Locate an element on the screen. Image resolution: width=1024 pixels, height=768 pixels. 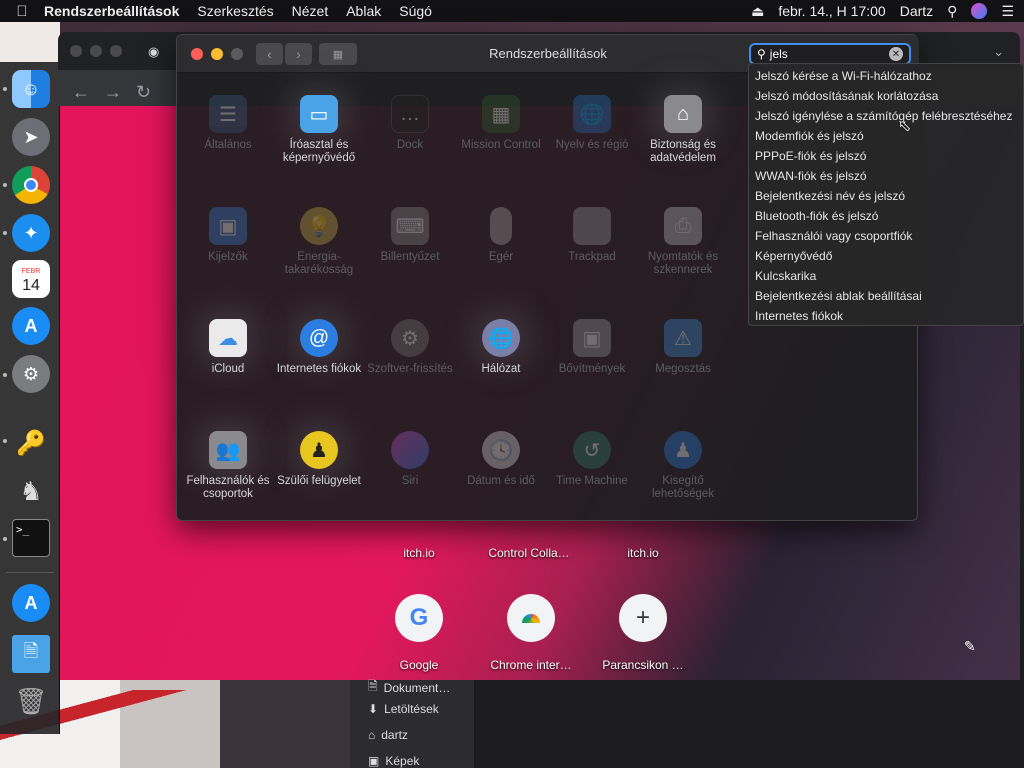
search-input: jels is located at coordinates (829, 54).